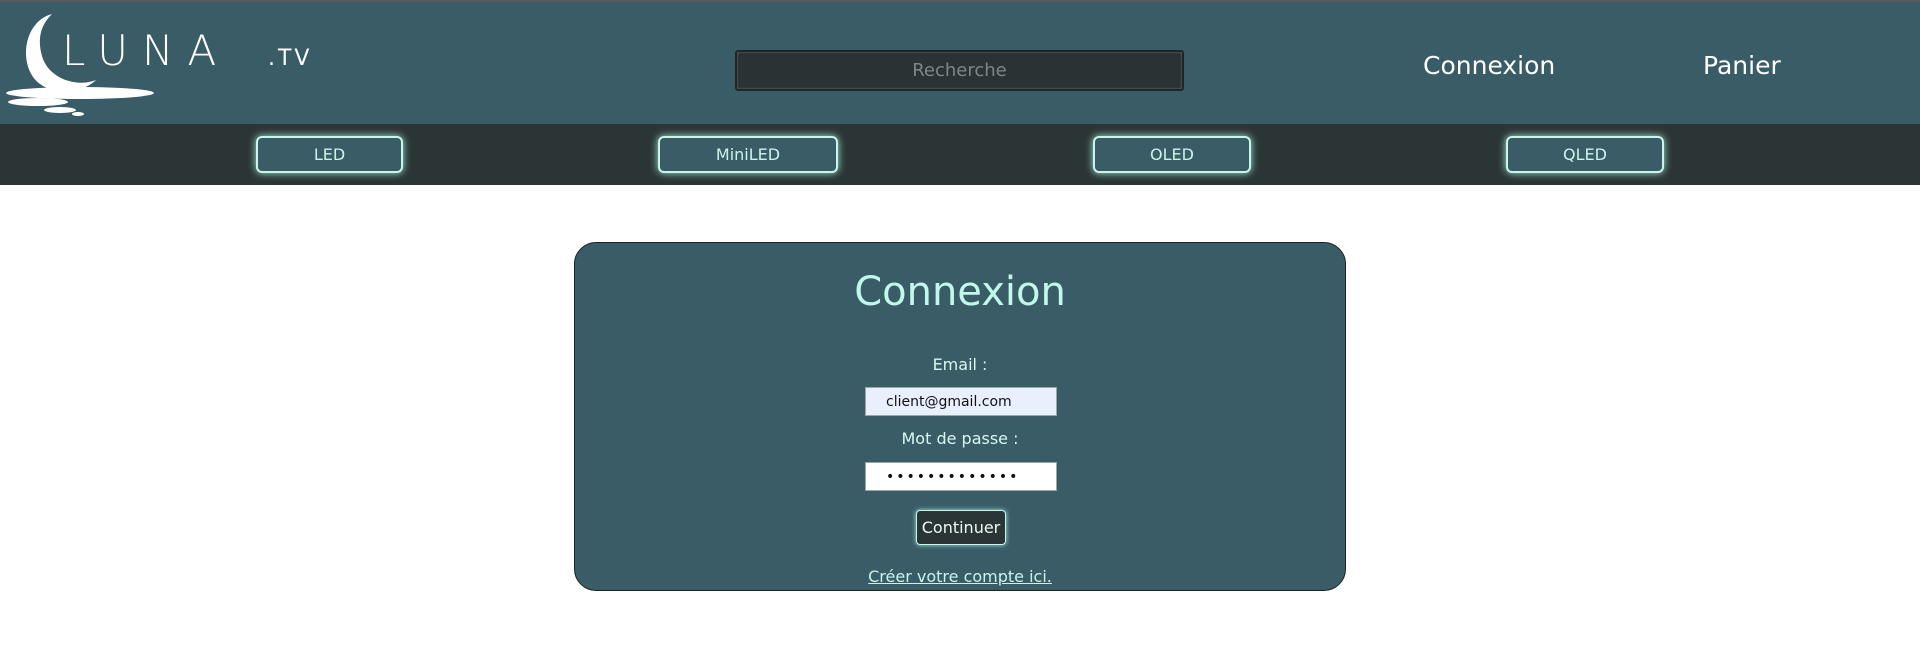 The image size is (1920, 647). I want to click on create-account-link: Créer votre compte ici., so click(960, 576).